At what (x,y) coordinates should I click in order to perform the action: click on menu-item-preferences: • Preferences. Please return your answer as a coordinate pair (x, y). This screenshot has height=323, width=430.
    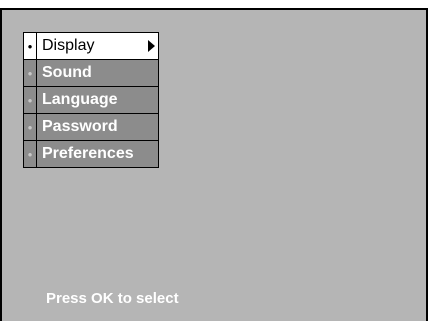
    Looking at the image, I should click on (91, 153).